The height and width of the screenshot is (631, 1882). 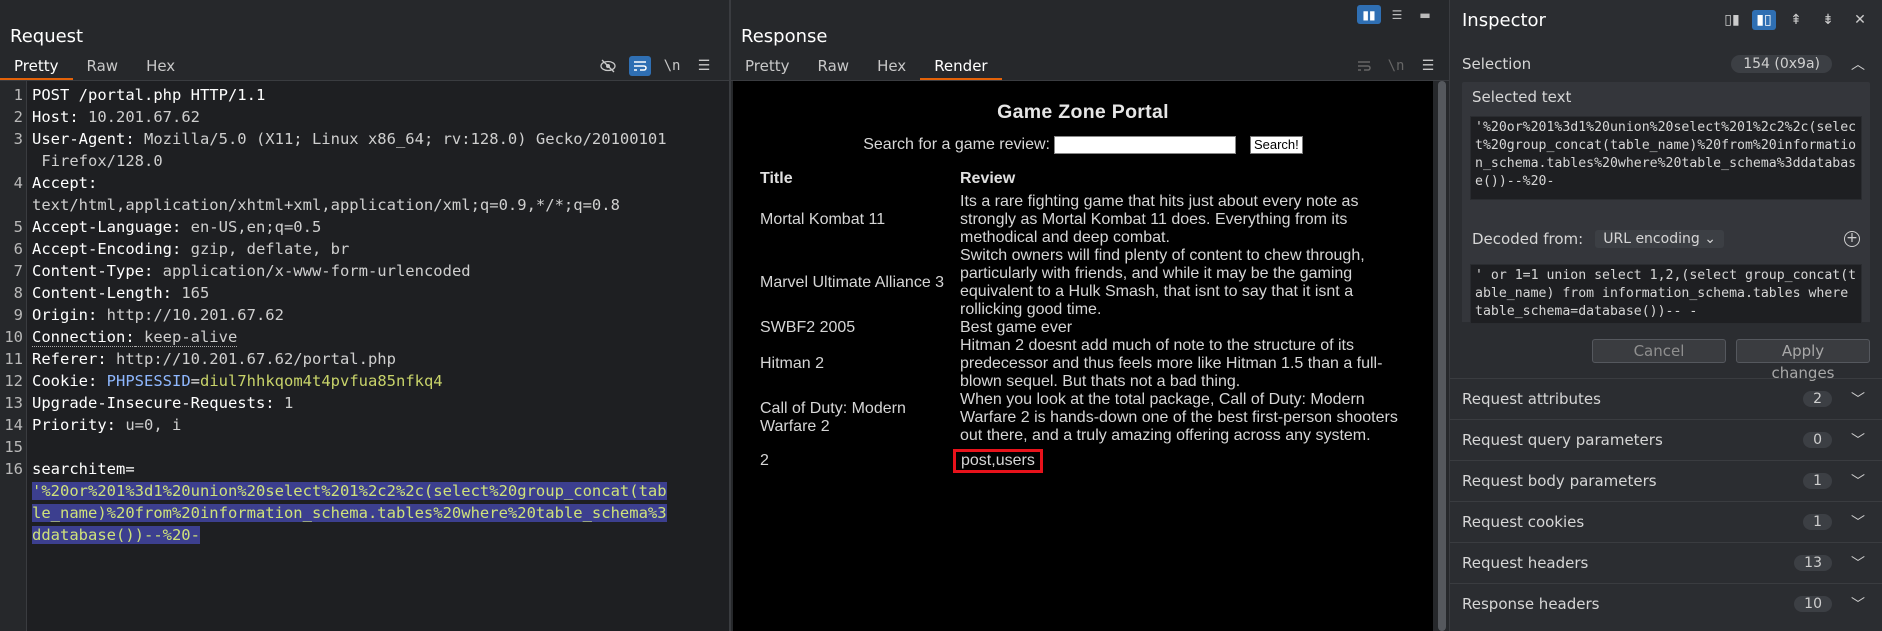 I want to click on response-tabs: Pretty Raw Hex Render, so click(x=866, y=68).